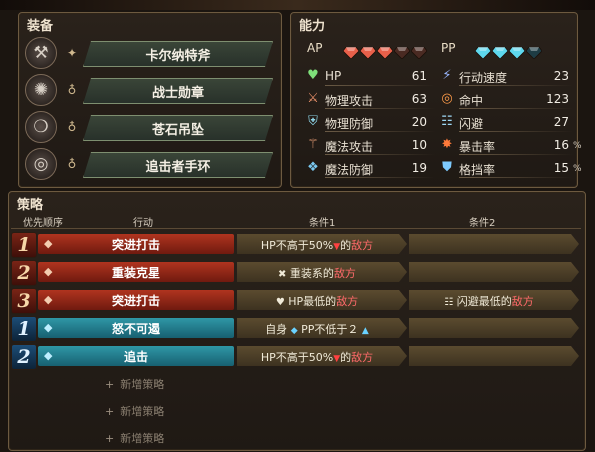 The image size is (595, 452). Describe the element at coordinates (561, 122) in the screenshot. I see `stat-value: 27` at that location.